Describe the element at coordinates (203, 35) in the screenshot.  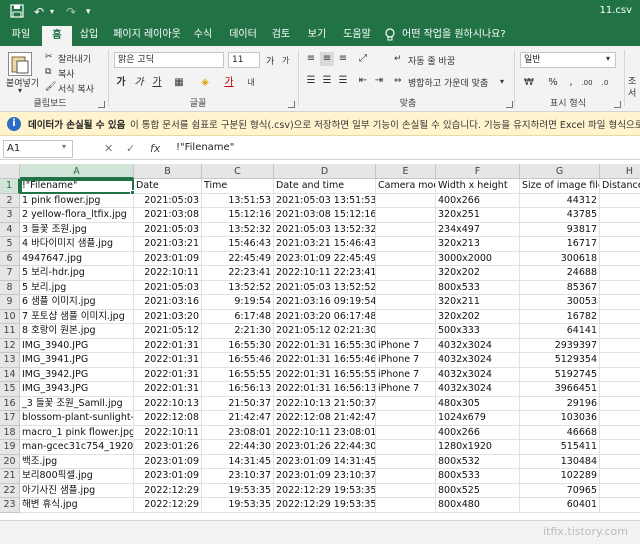
I see `tab-formulas: 수식` at that location.